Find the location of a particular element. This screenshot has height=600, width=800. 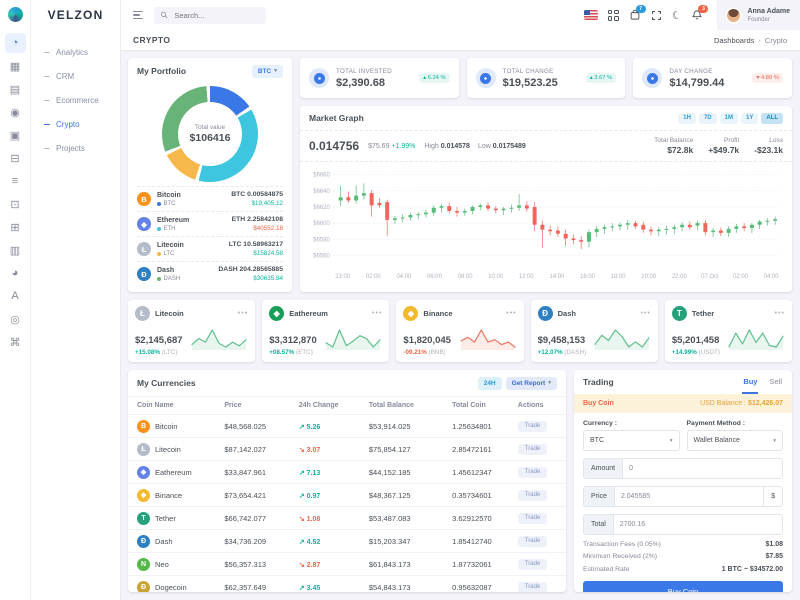

search-input is located at coordinates (216, 15).